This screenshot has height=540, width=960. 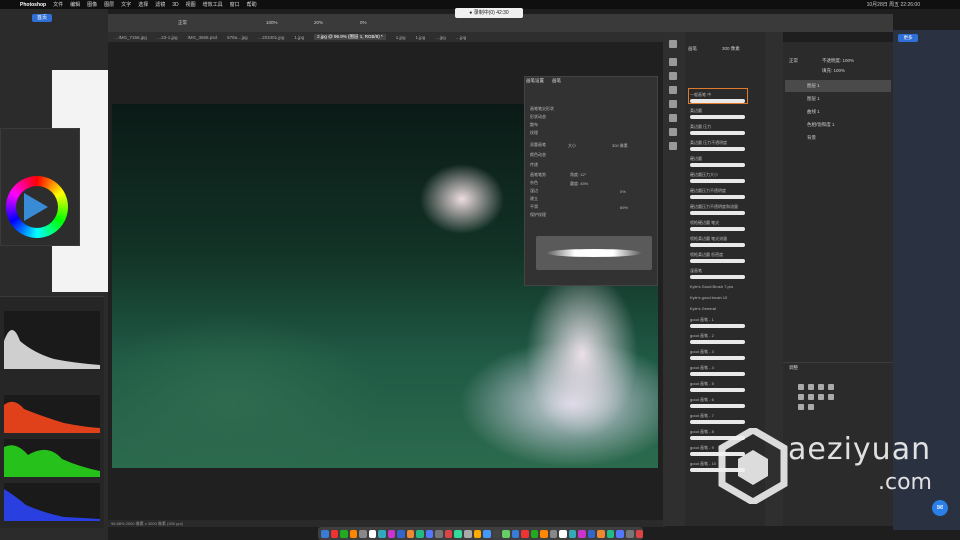 I want to click on recording-timer: ● 录制中(0) 42:30, so click(x=489, y=13).